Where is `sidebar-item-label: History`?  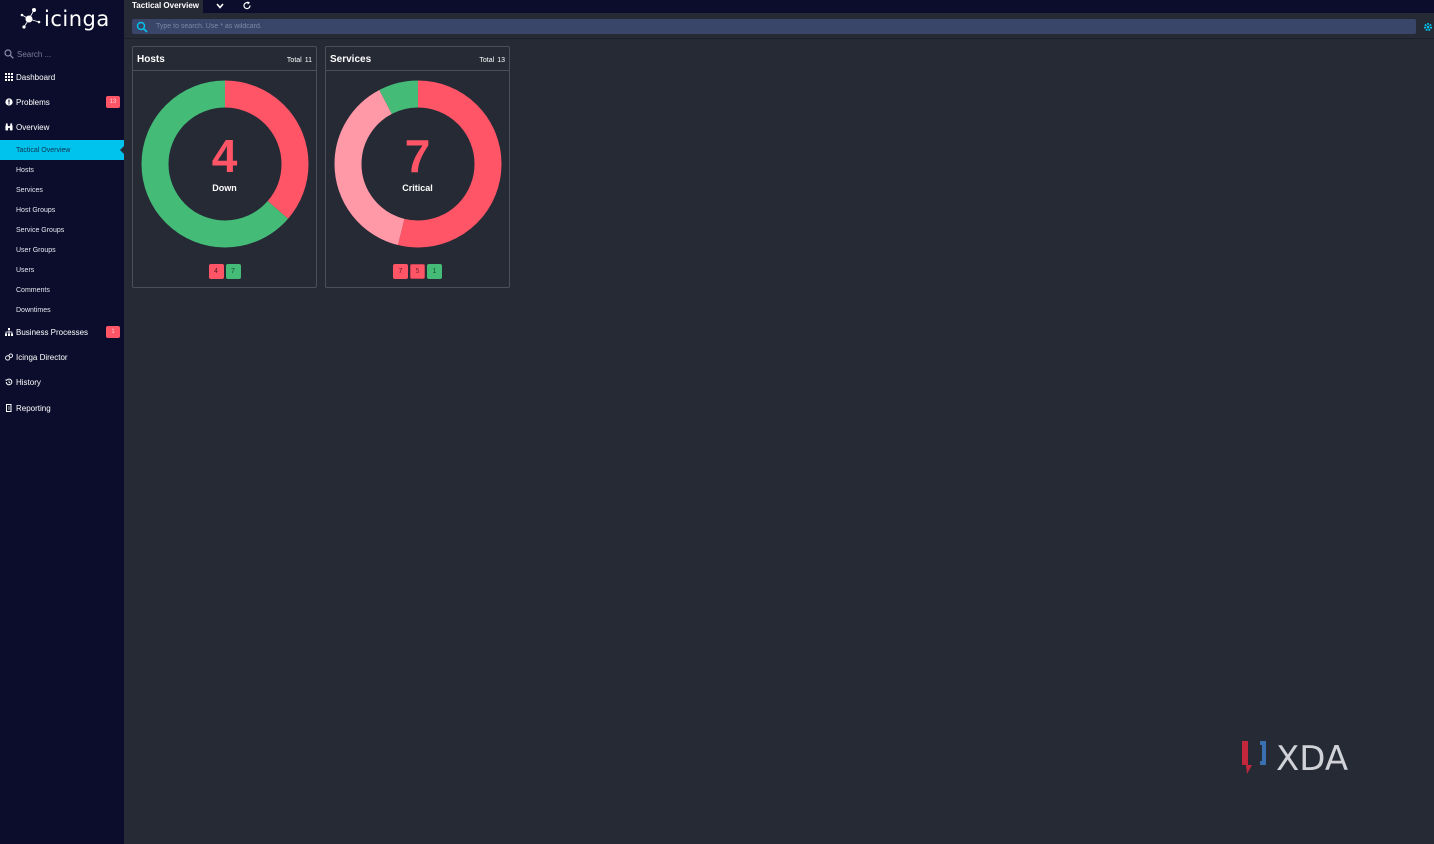 sidebar-item-label: History is located at coordinates (28, 382).